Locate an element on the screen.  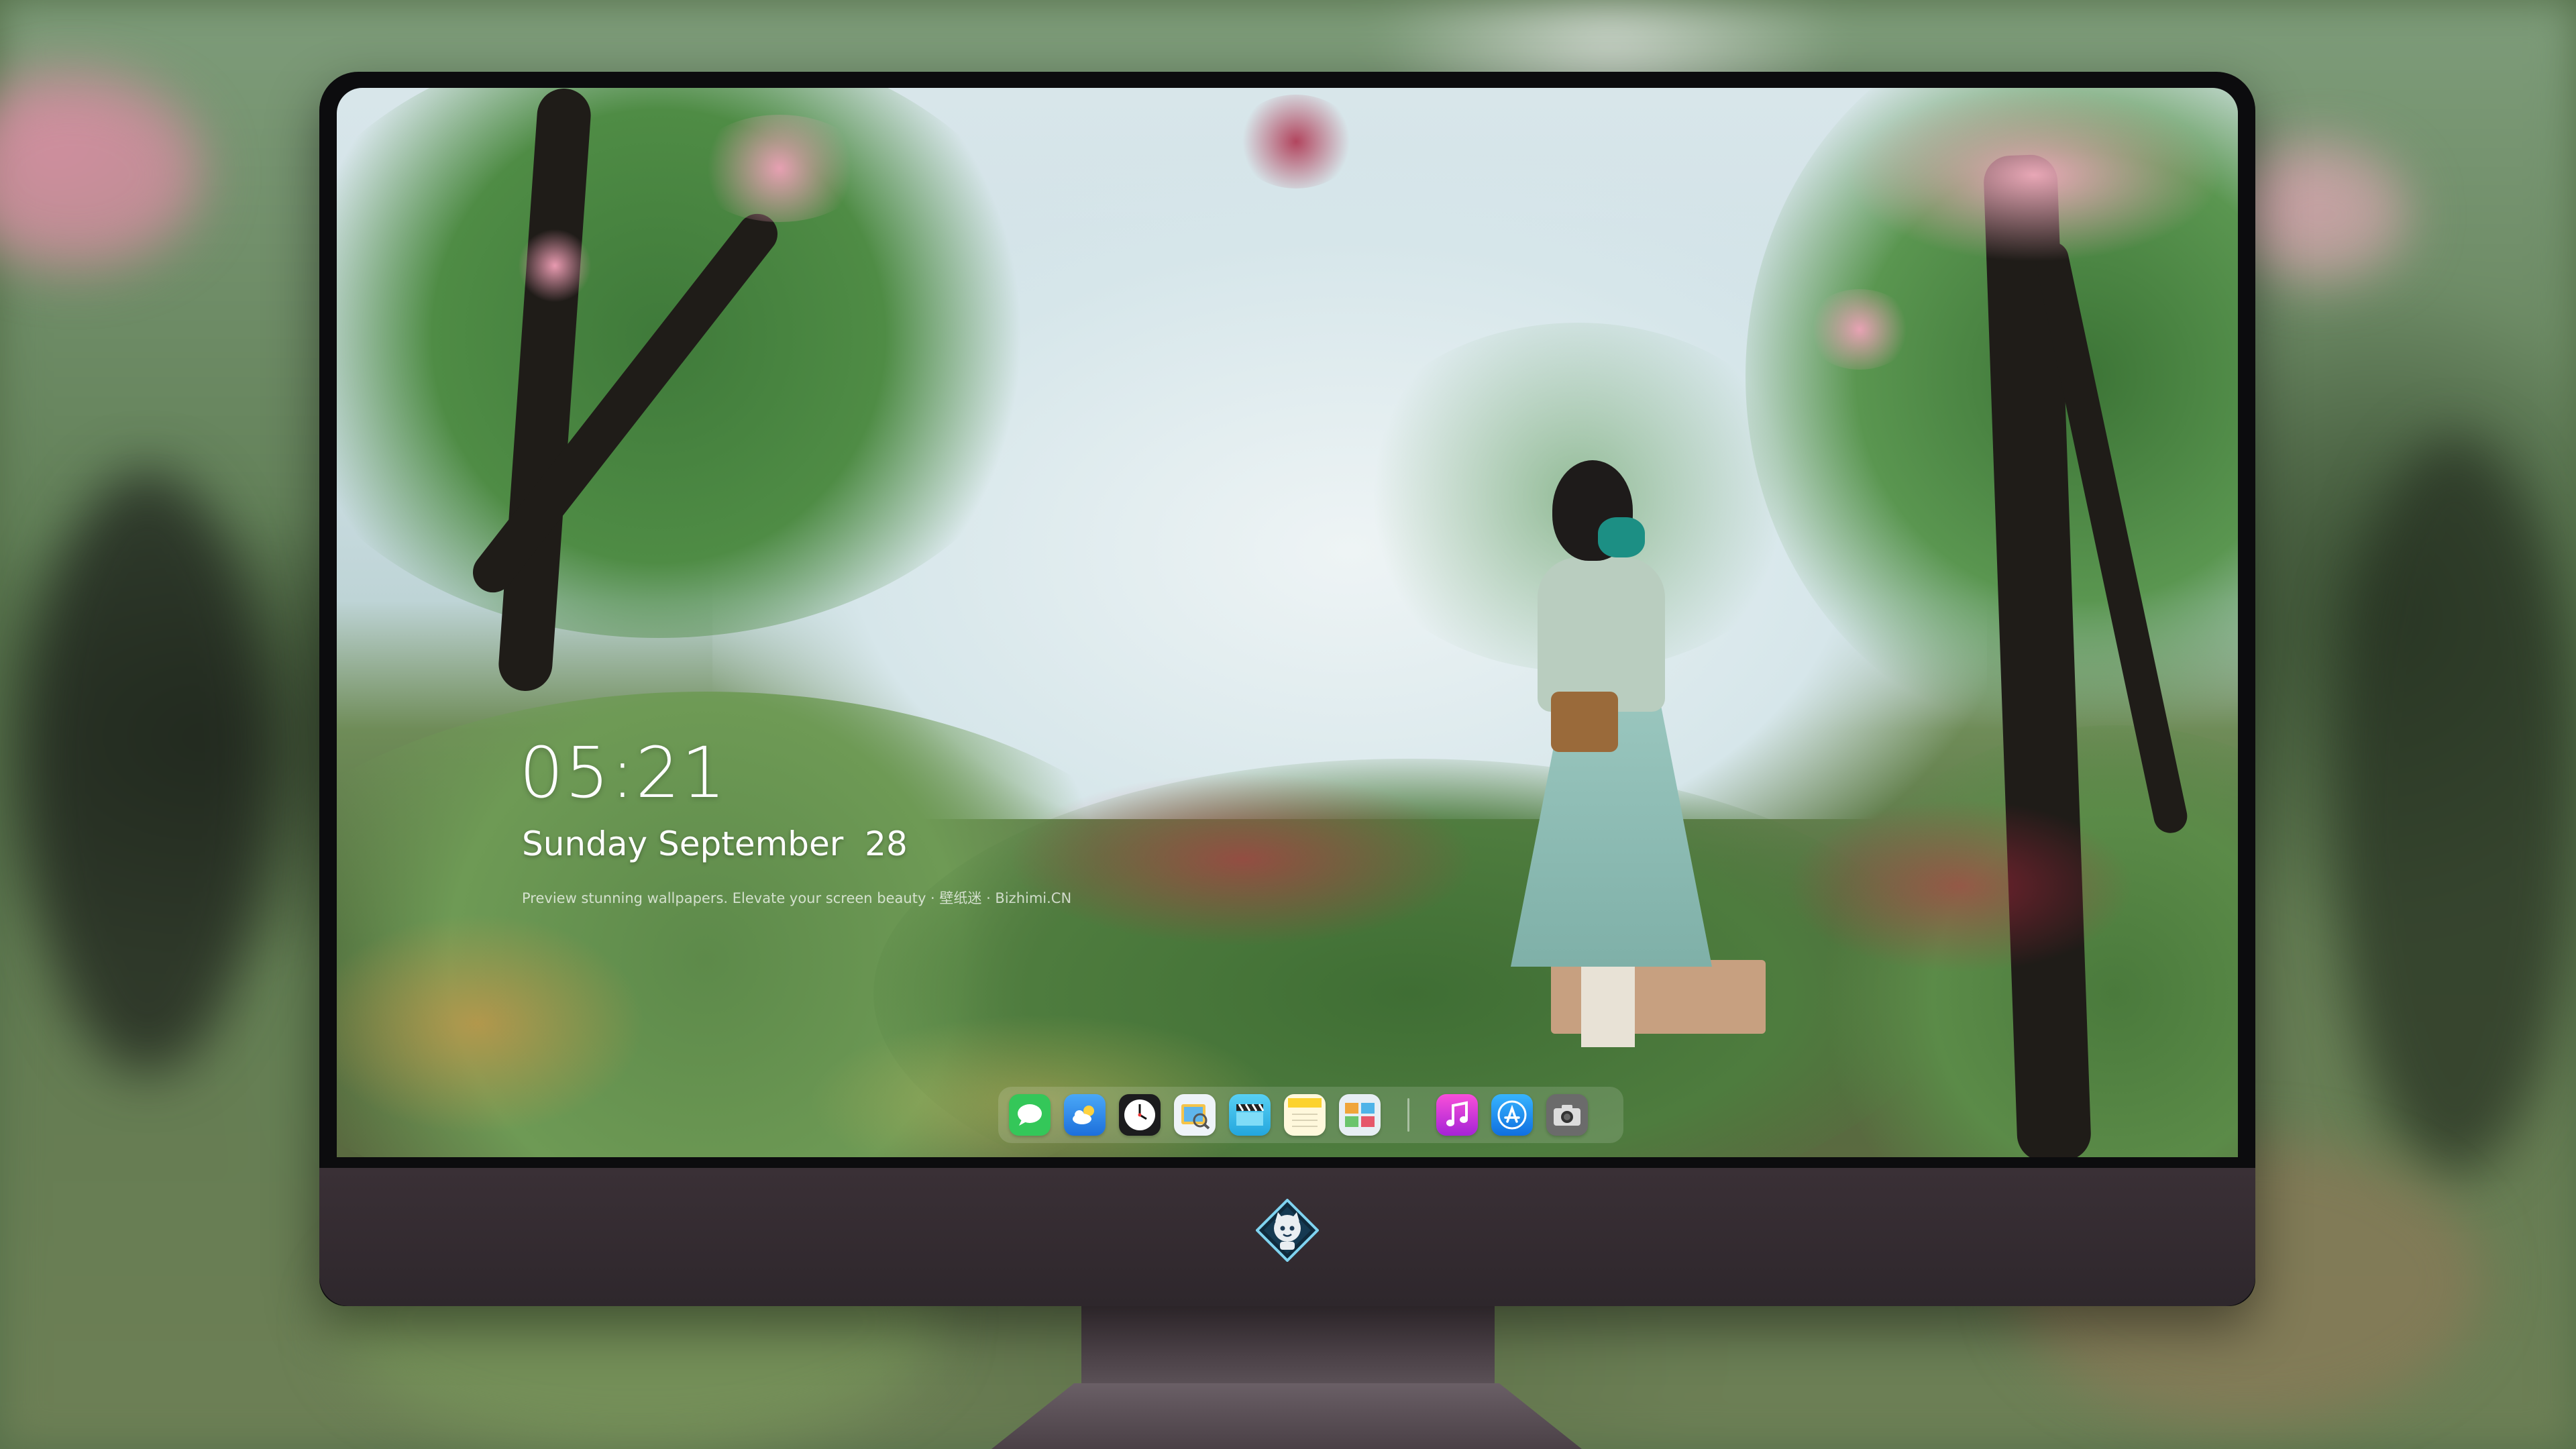
screen-bottom-edge is located at coordinates (1287, 1162).